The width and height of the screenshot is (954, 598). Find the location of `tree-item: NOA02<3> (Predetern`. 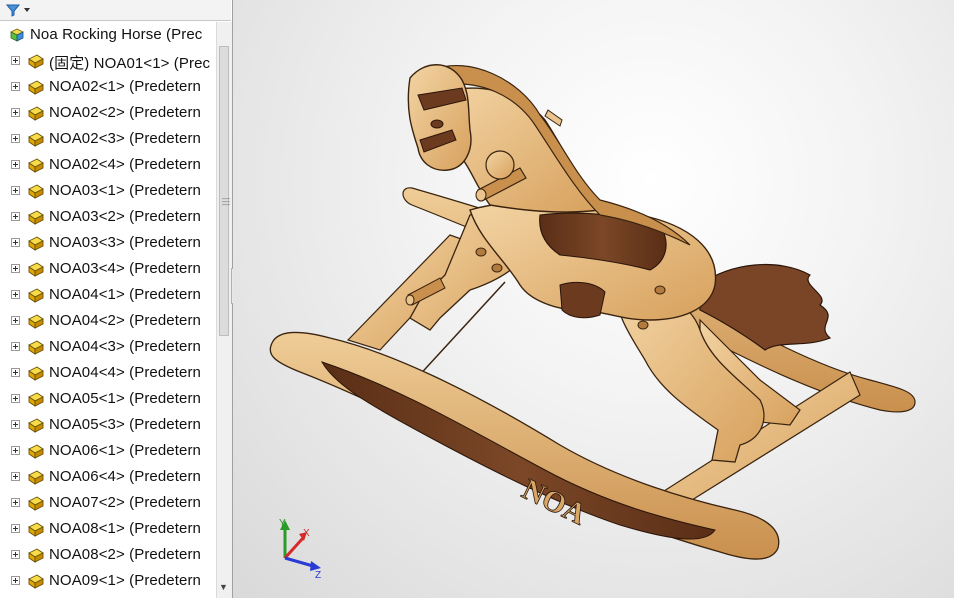

tree-item: NOA02<3> (Predetern is located at coordinates (108, 139).